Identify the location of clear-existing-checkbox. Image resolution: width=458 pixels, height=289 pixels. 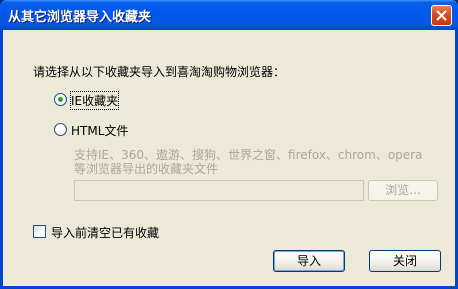
(39, 231).